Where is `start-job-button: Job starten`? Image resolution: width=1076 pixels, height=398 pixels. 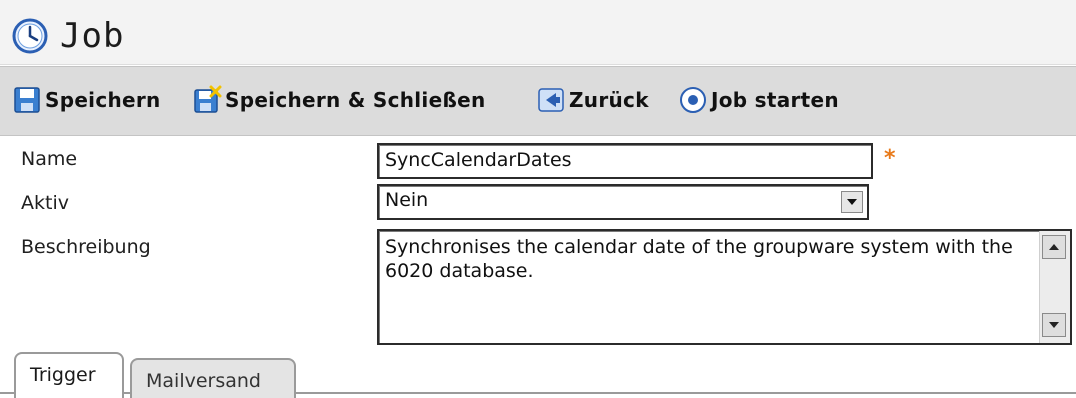
start-job-button: Job starten is located at coordinates (758, 100).